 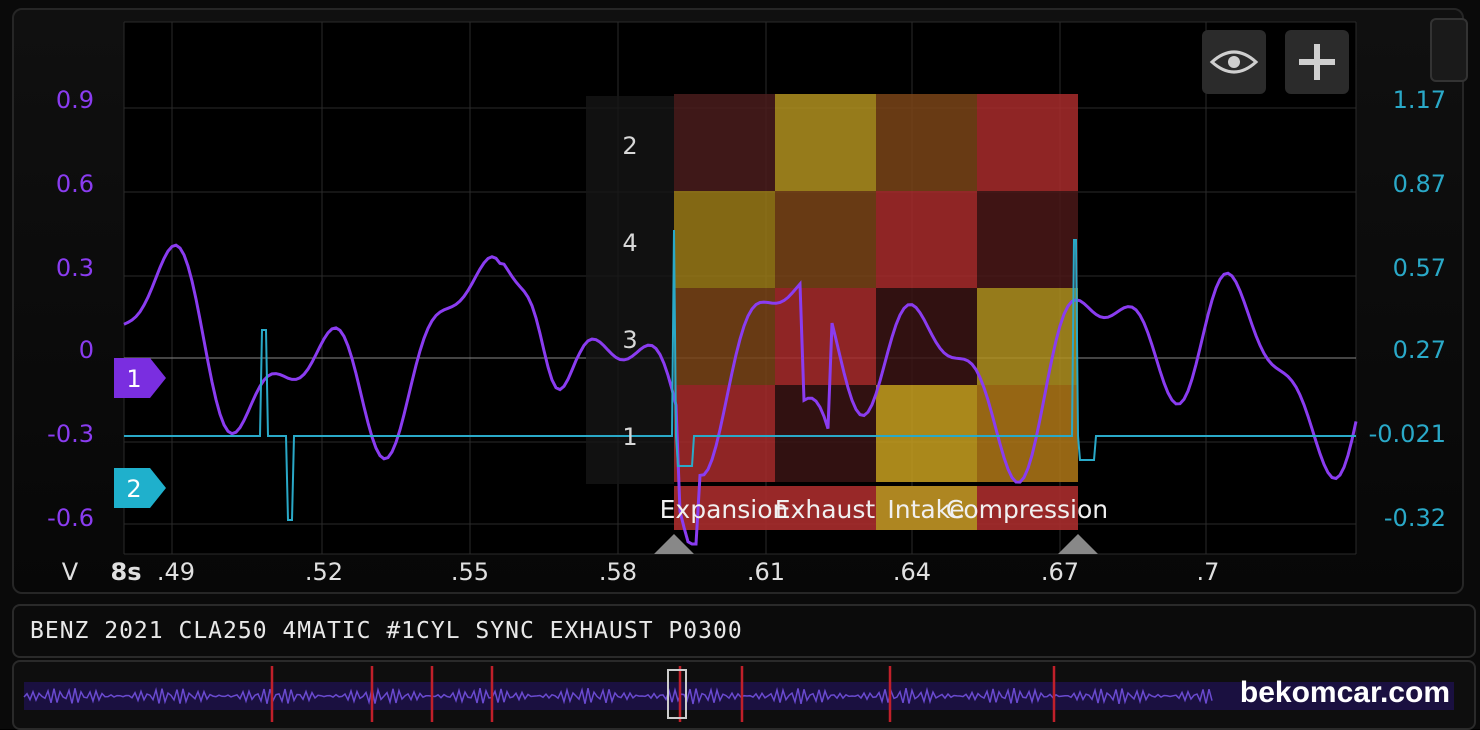 I want to click on x-axis-tick: .52, so click(x=324, y=572).